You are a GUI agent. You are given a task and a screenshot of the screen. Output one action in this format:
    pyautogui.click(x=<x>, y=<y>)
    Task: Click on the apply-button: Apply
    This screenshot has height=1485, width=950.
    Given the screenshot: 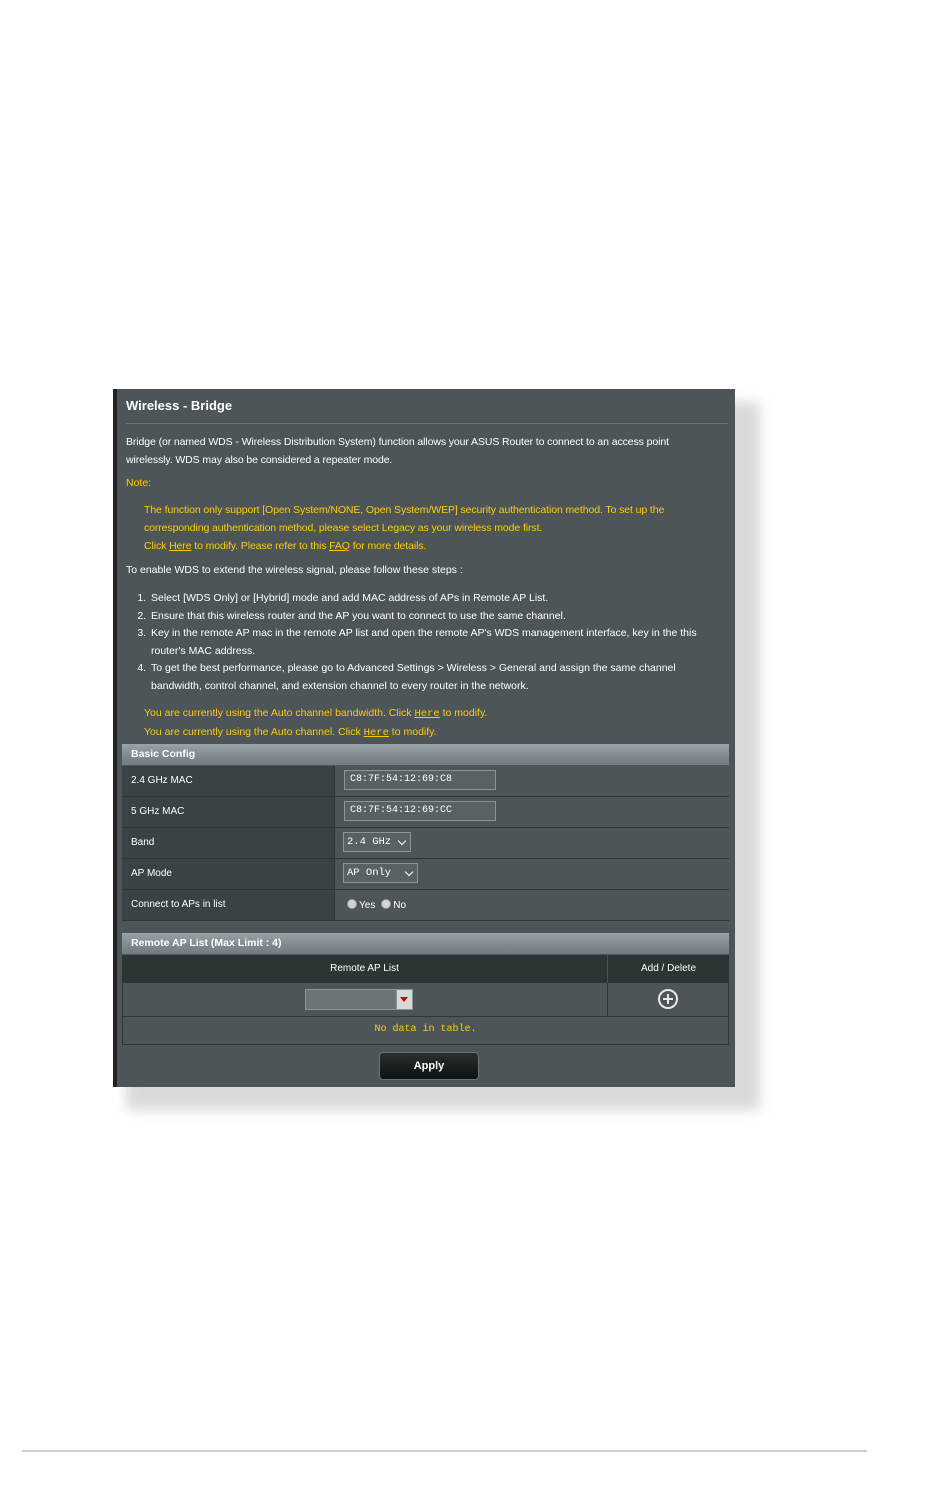 What is the action you would take?
    pyautogui.click(x=429, y=1066)
    